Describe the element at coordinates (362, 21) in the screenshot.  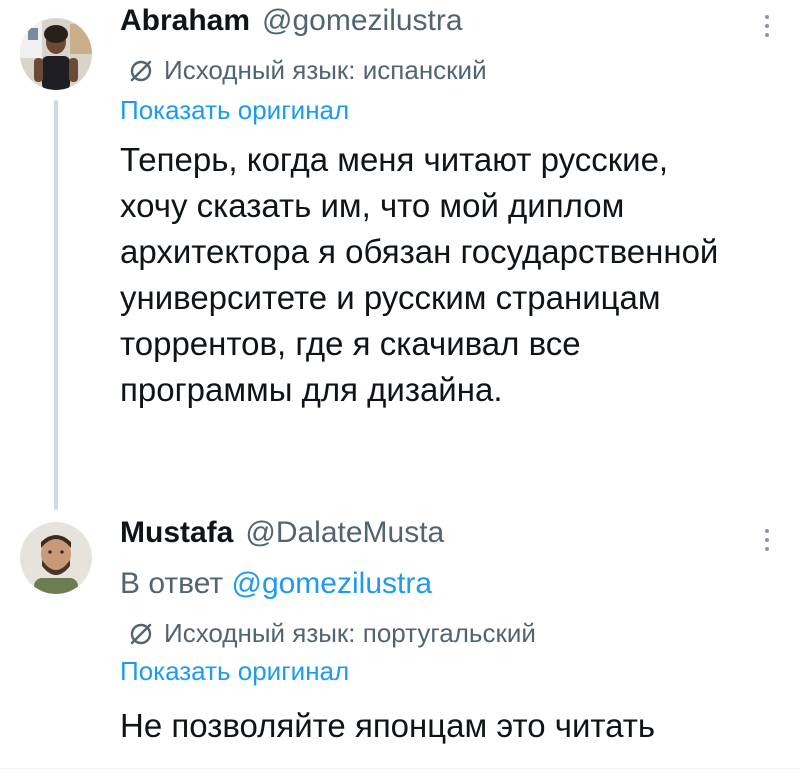
I see `author-handle: @gomezilustra` at that location.